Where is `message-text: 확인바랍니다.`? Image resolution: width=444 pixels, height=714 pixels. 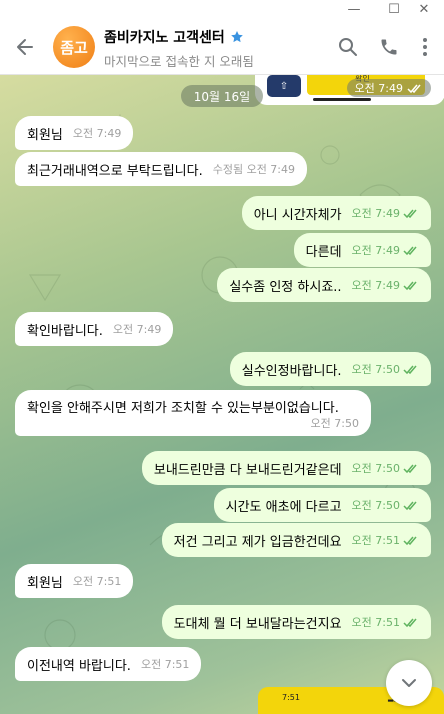
message-text: 확인바랍니다. is located at coordinates (65, 331).